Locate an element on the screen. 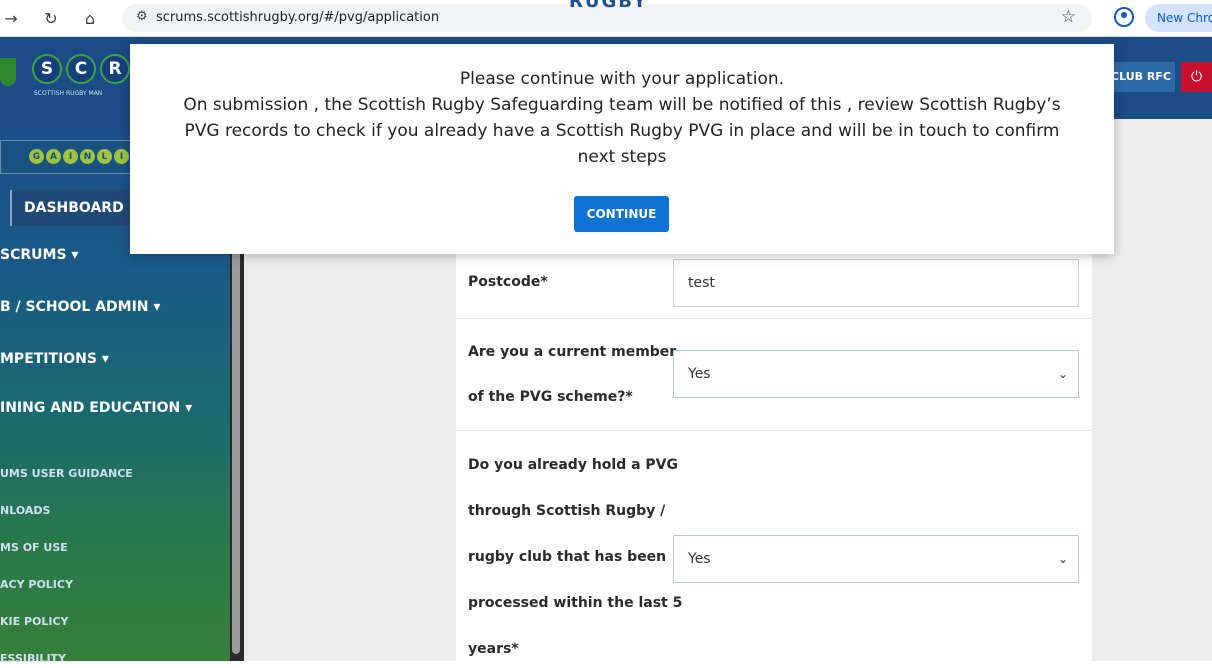 This screenshot has width=1212, height=668. sidebar-link-downloads: NLOADS is located at coordinates (25, 510).